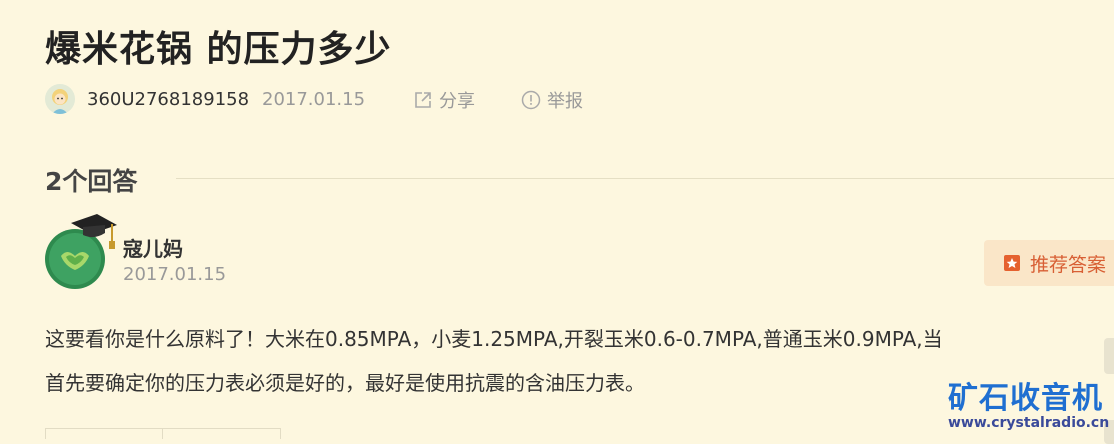 Image resolution: width=1114 pixels, height=444 pixels. What do you see at coordinates (168, 99) in the screenshot?
I see `asker-username: 360U2768189158` at bounding box center [168, 99].